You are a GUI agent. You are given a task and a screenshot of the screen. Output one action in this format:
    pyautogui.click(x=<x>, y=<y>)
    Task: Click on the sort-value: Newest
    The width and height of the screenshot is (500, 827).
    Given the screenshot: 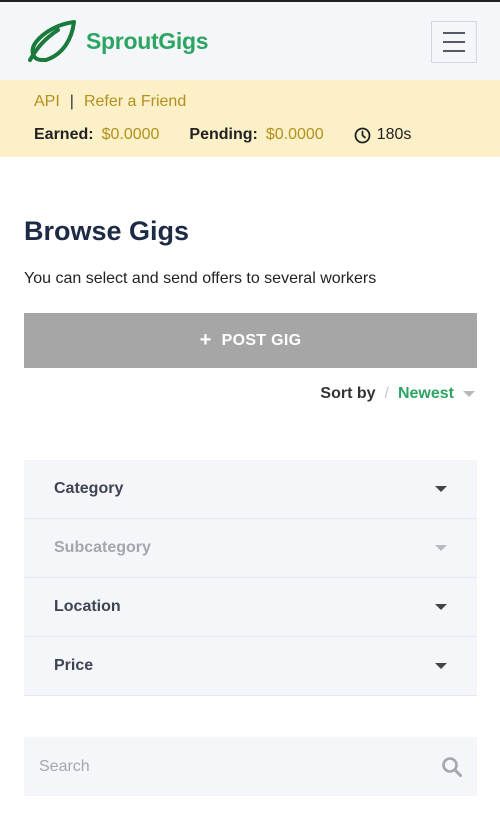 What is the action you would take?
    pyautogui.click(x=426, y=394)
    